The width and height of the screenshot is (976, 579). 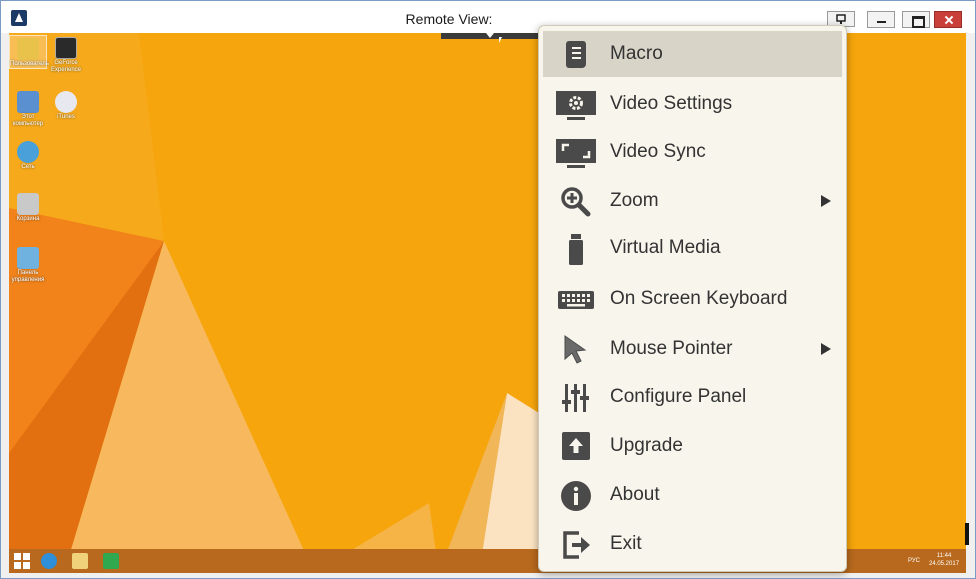 What do you see at coordinates (111, 561) in the screenshot?
I see `store-icon` at bounding box center [111, 561].